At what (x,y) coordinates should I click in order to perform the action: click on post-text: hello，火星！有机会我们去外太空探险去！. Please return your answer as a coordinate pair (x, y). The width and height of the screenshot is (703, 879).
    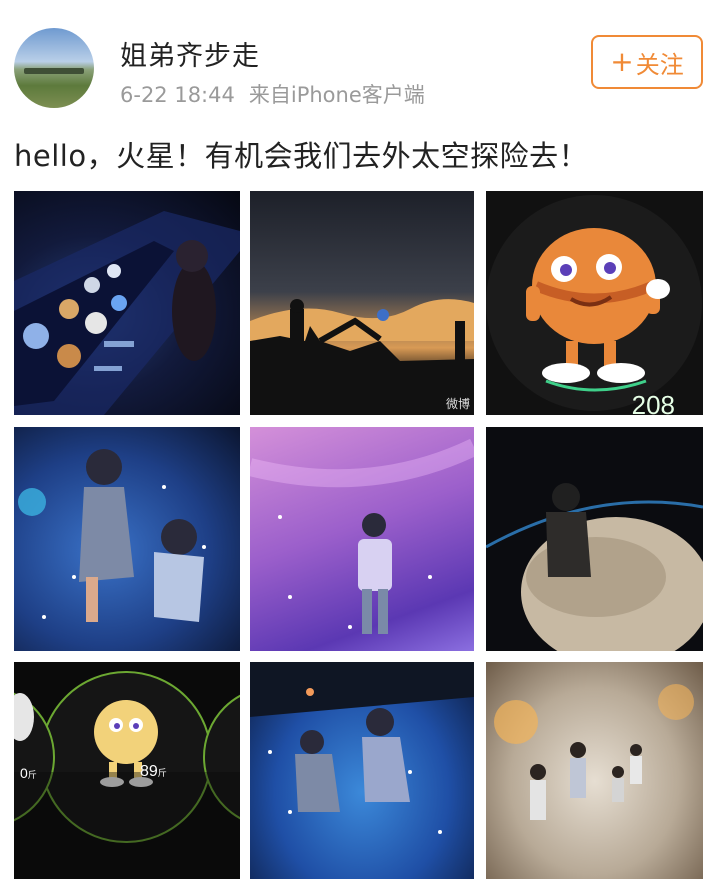
    Looking at the image, I should click on (301, 156).